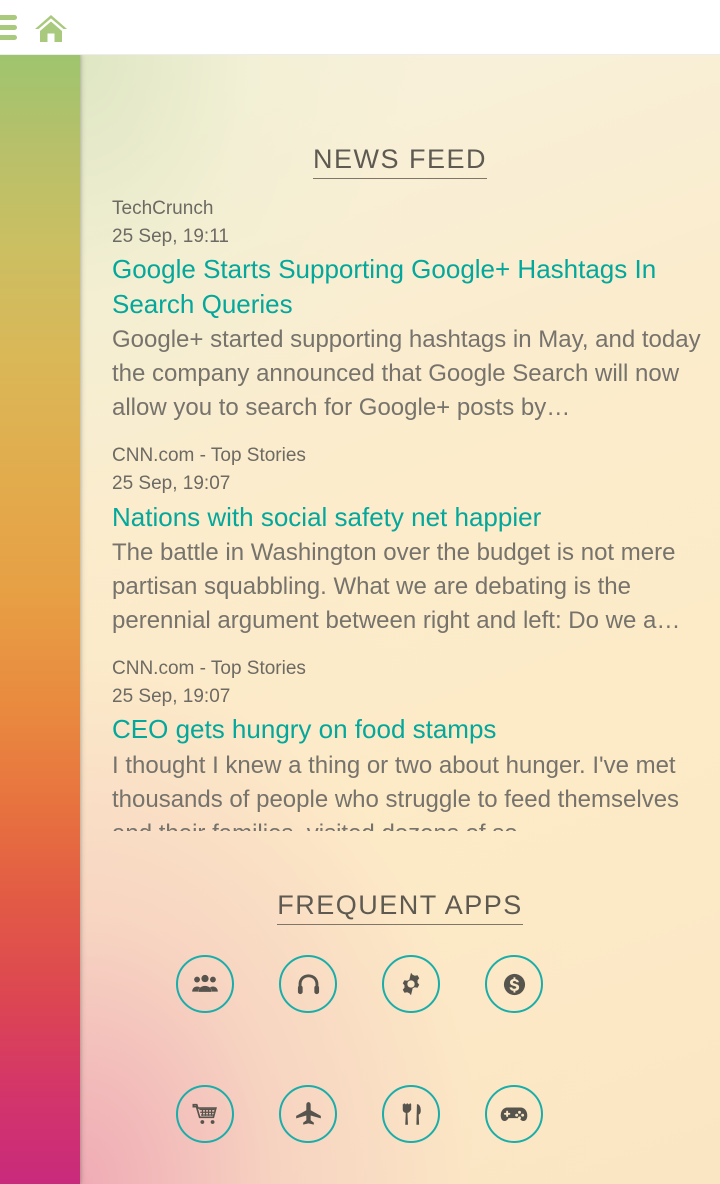 The height and width of the screenshot is (1184, 720). What do you see at coordinates (163, 208) in the screenshot?
I see `news-source: TechCrunch` at bounding box center [163, 208].